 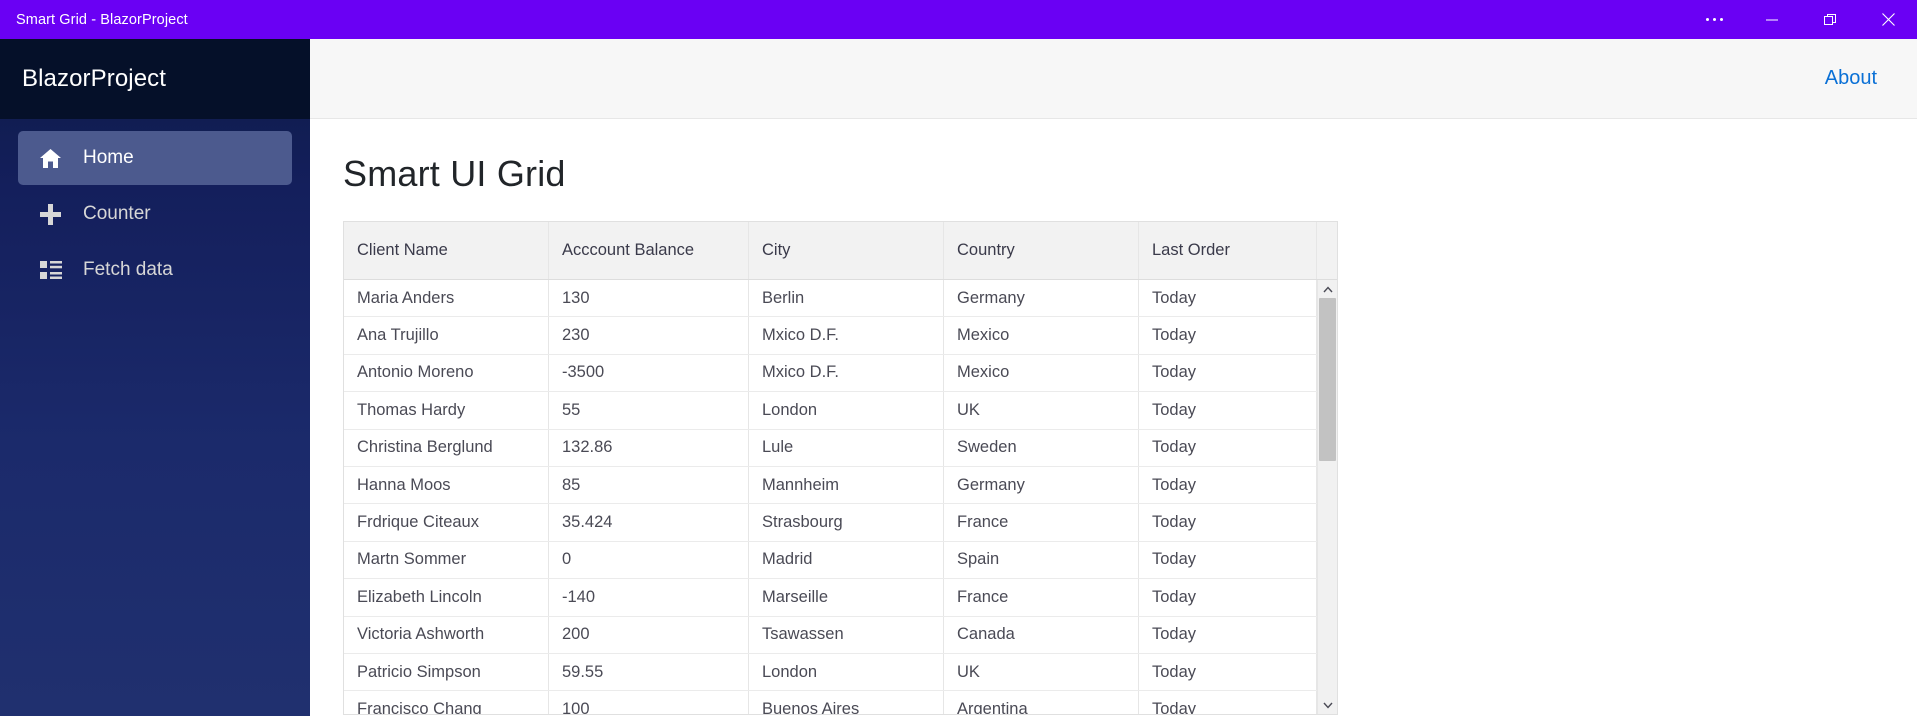 I want to click on grid-column-header: City, so click(x=846, y=250).